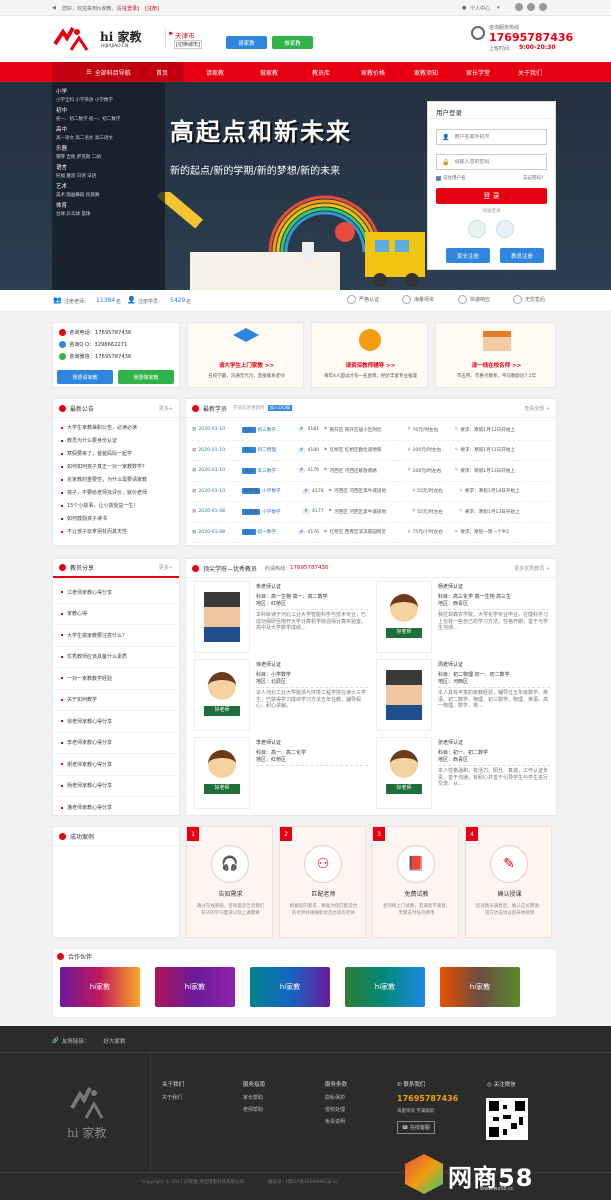  I want to click on want-tutor-button: 我想请家教, so click(85, 377).